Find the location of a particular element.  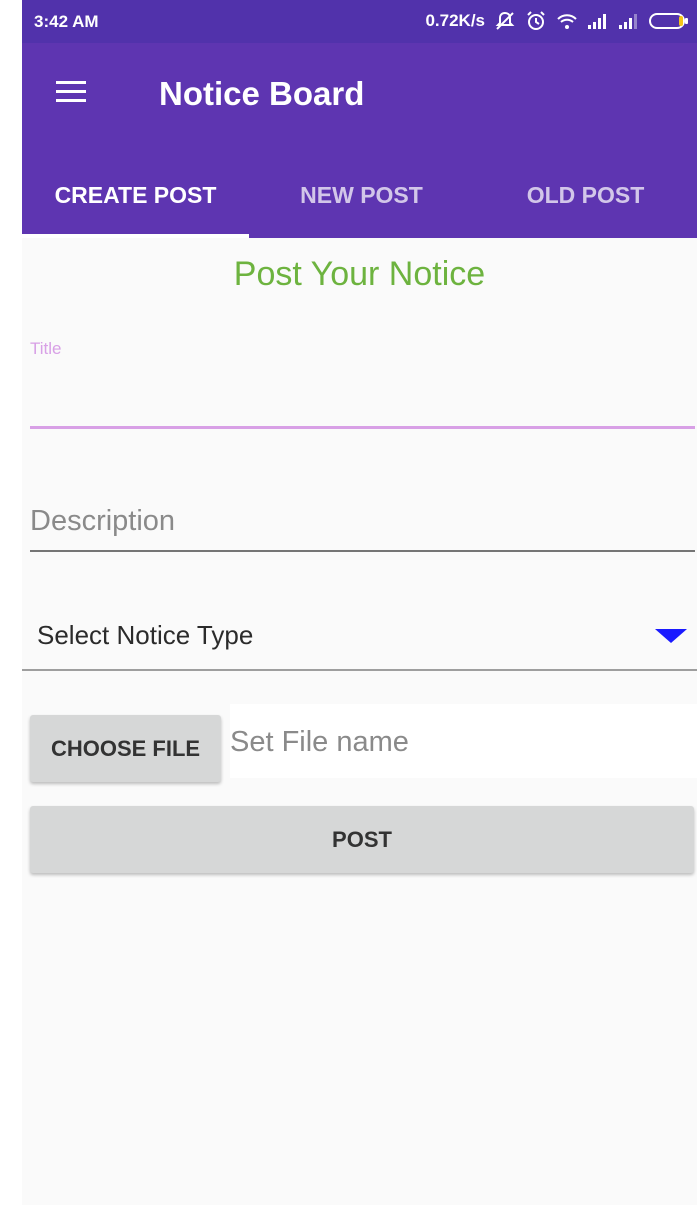

tab-new-post: NEW POST is located at coordinates (361, 195).